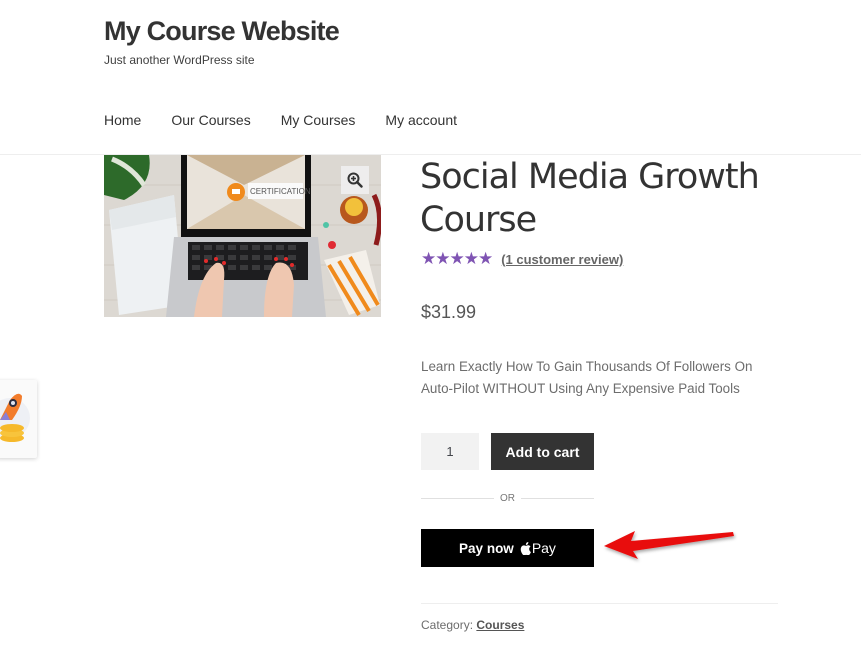  Describe the element at coordinates (449, 312) in the screenshot. I see `product-price: $31.99` at that location.